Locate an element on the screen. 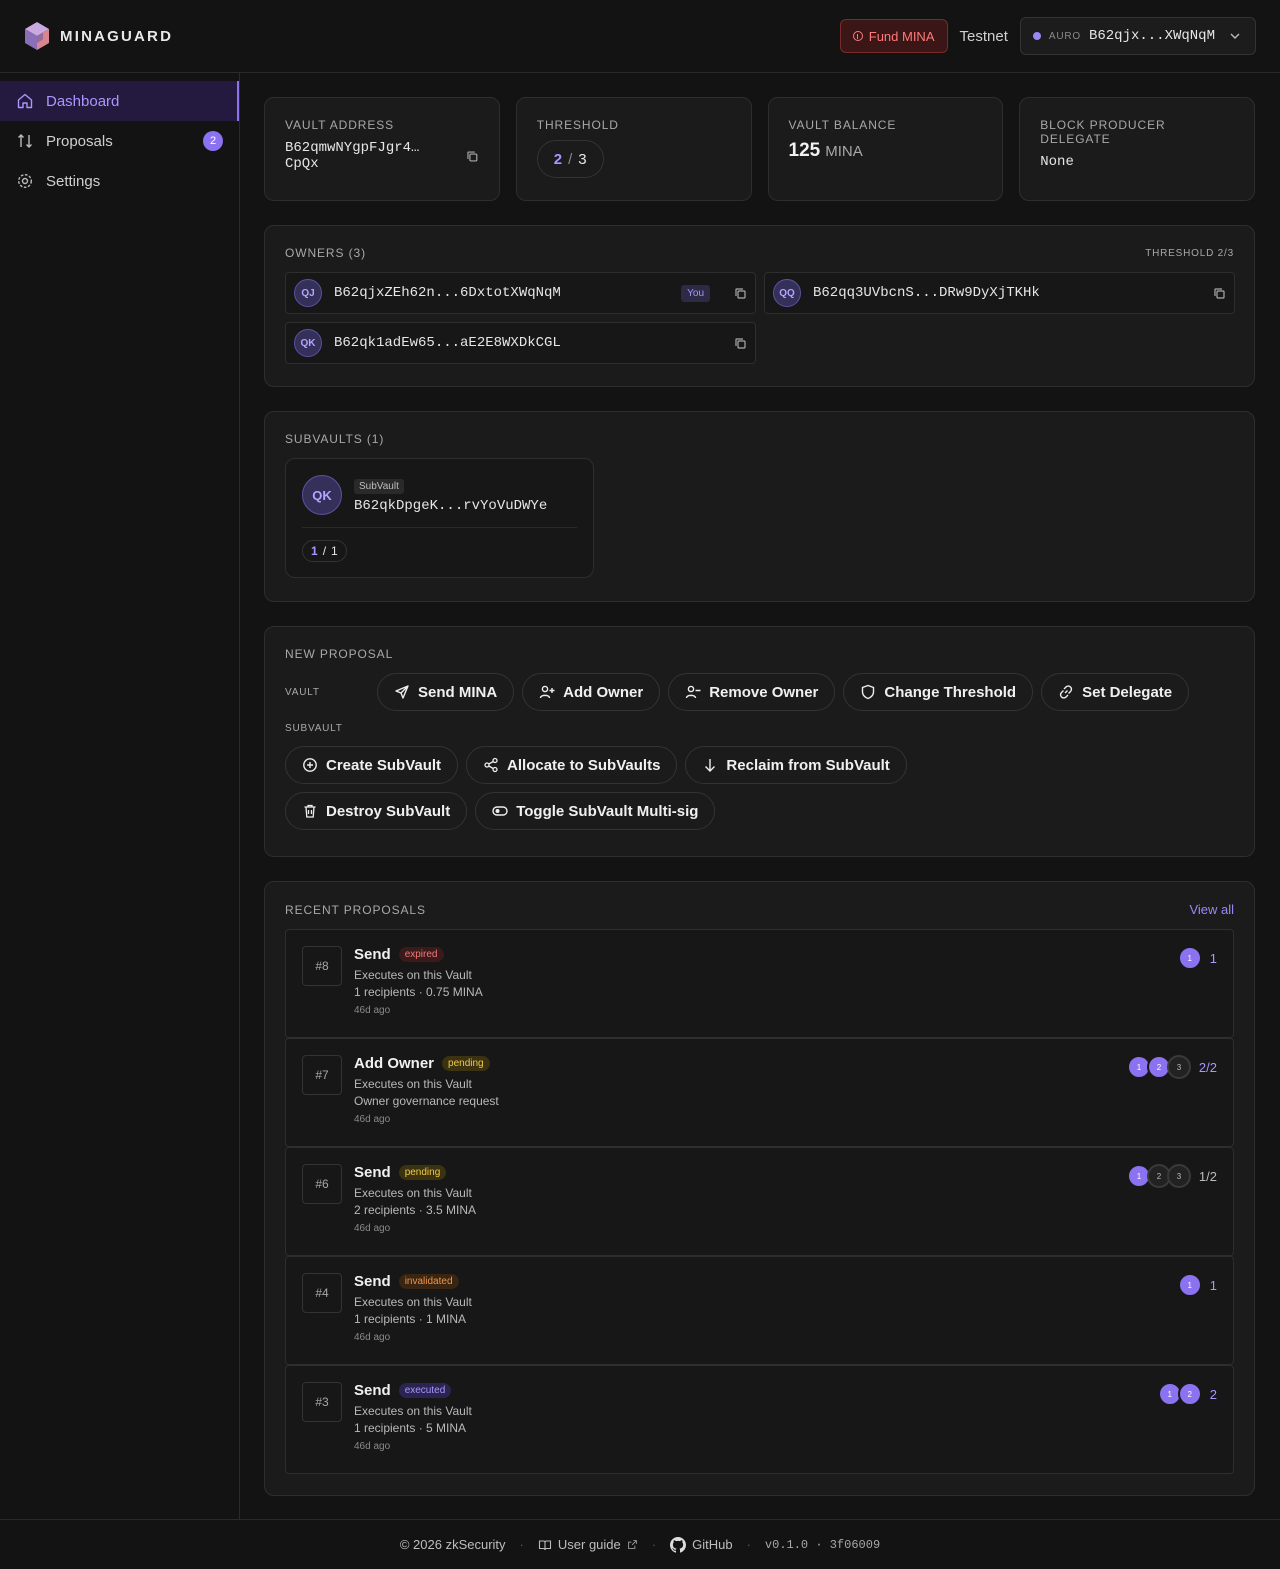  signature-progress: 1 2 3 2/2 is located at coordinates (1171, 1067).